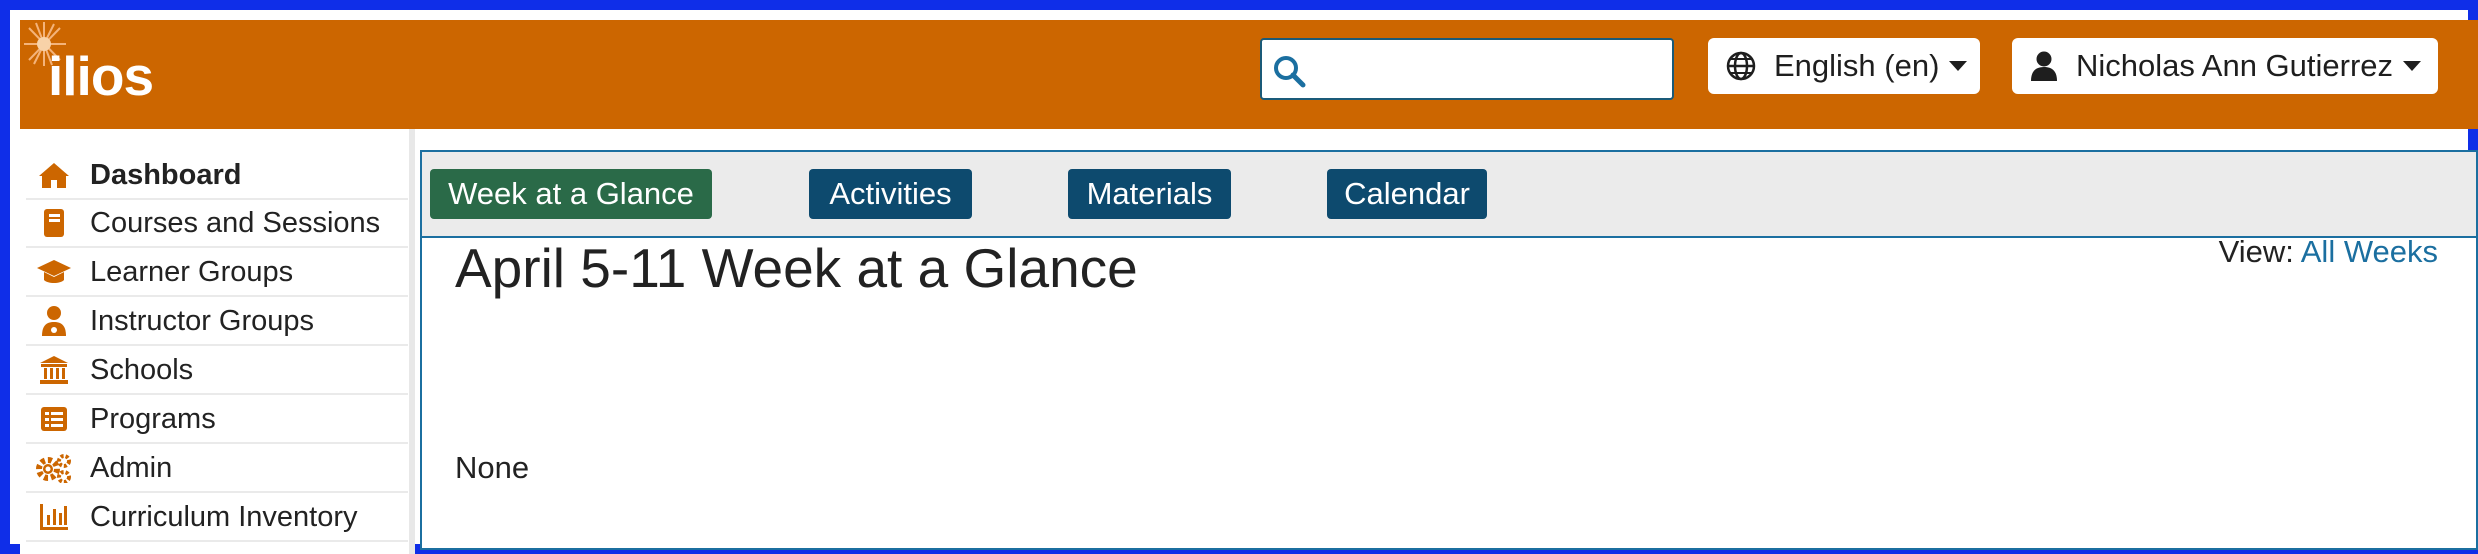  I want to click on sidebar-item-label: Dashboard, so click(166, 174).